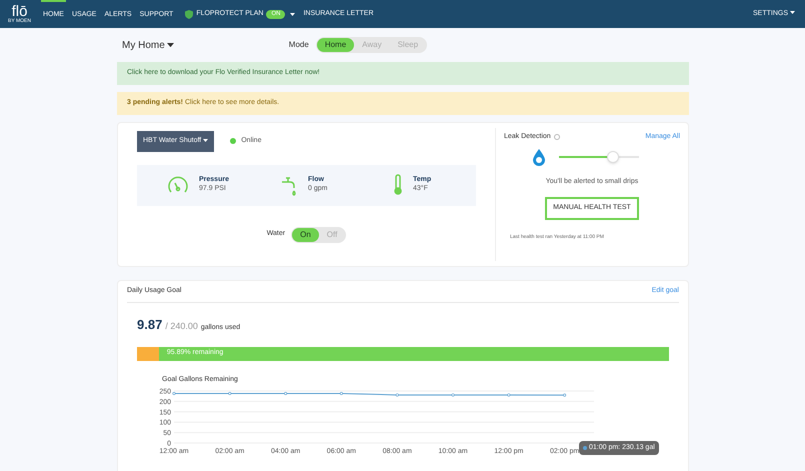  I want to click on help-icon, so click(557, 137).